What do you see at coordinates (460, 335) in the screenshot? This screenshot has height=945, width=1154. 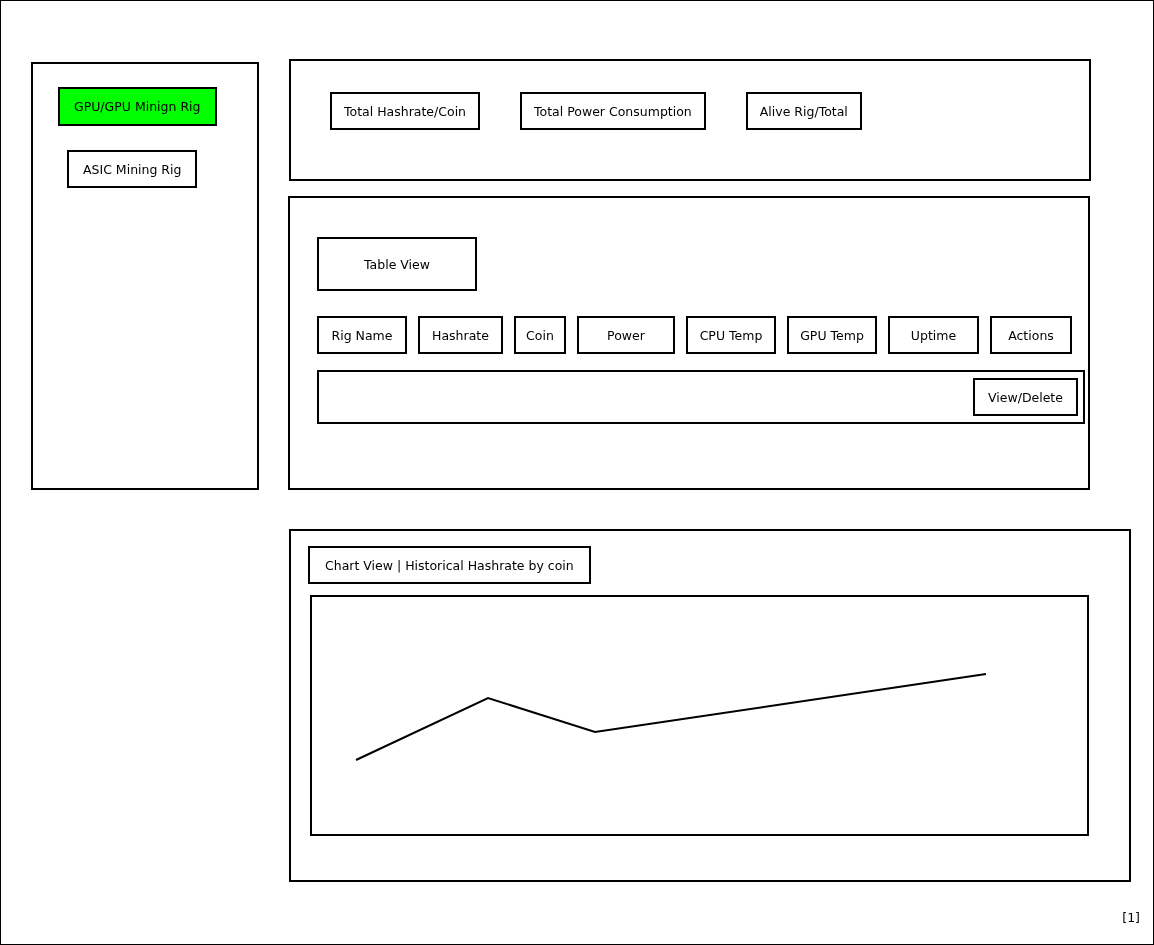 I see `column-header: Hashrate` at bounding box center [460, 335].